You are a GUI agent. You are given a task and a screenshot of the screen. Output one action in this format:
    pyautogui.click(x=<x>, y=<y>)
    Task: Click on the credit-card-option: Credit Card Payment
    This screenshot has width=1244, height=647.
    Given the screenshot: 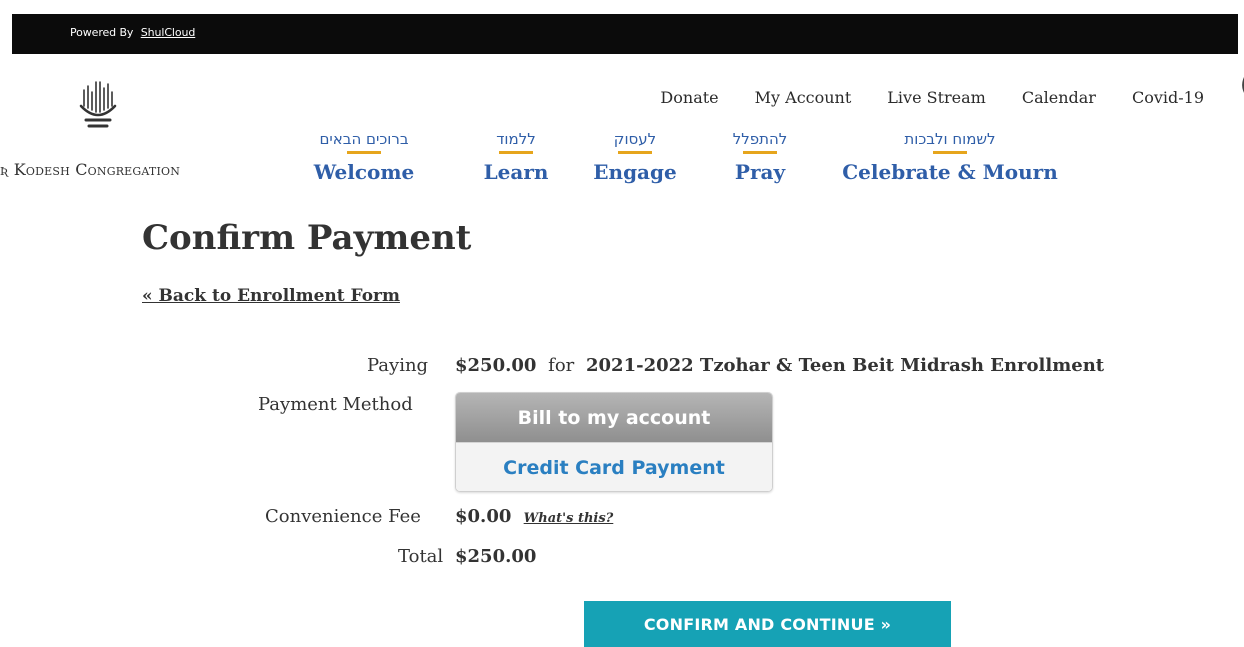 What is the action you would take?
    pyautogui.click(x=614, y=466)
    